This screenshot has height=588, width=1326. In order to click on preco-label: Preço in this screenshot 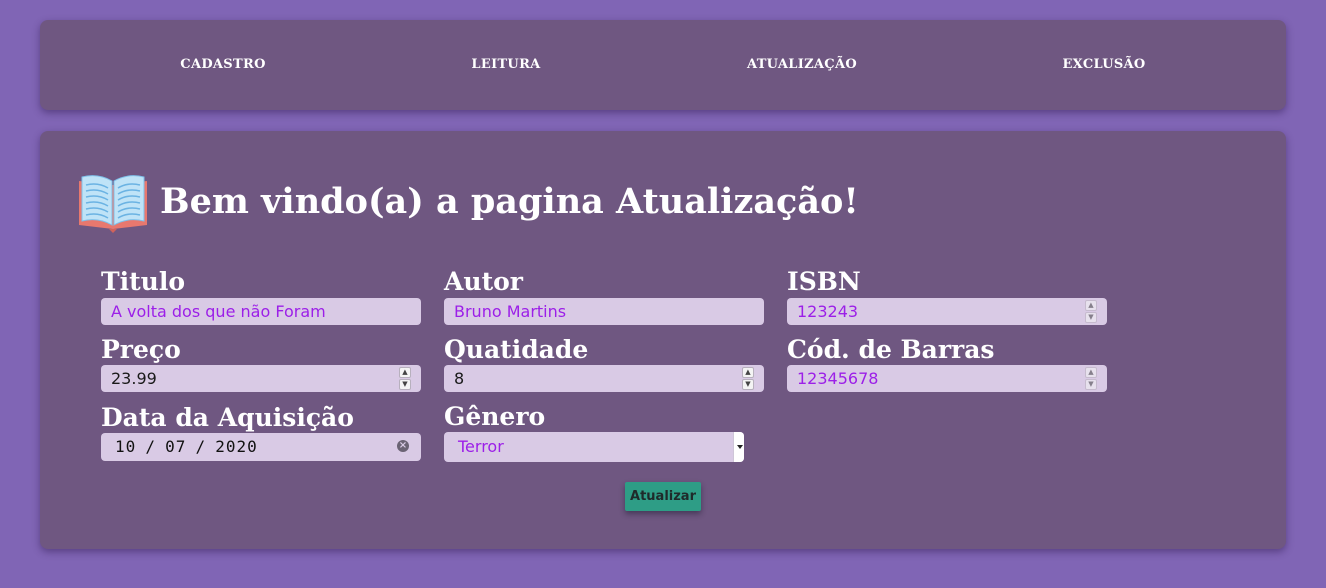, I will do `click(141, 349)`.